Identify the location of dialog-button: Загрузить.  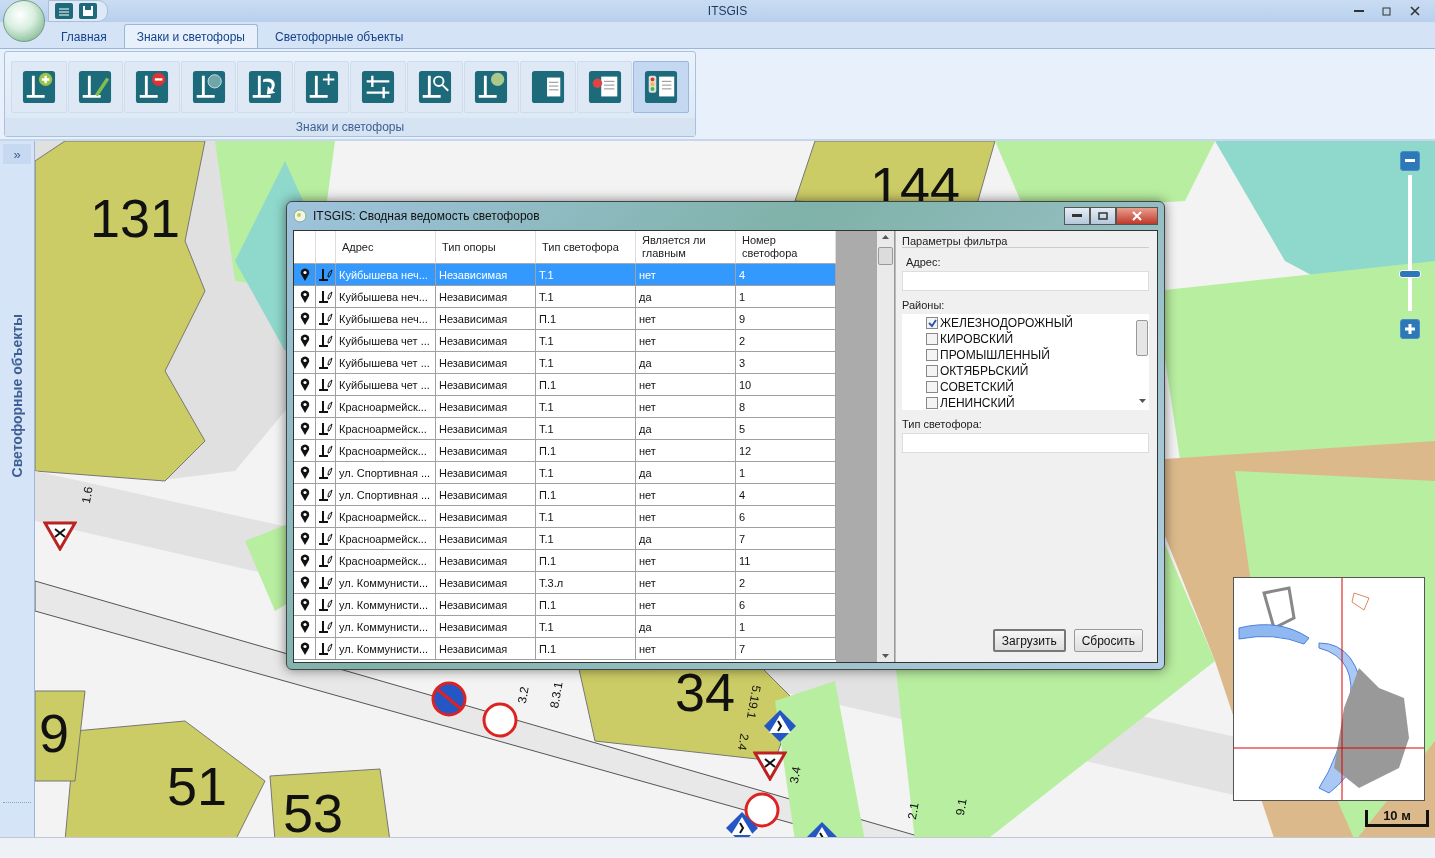
(1029, 640).